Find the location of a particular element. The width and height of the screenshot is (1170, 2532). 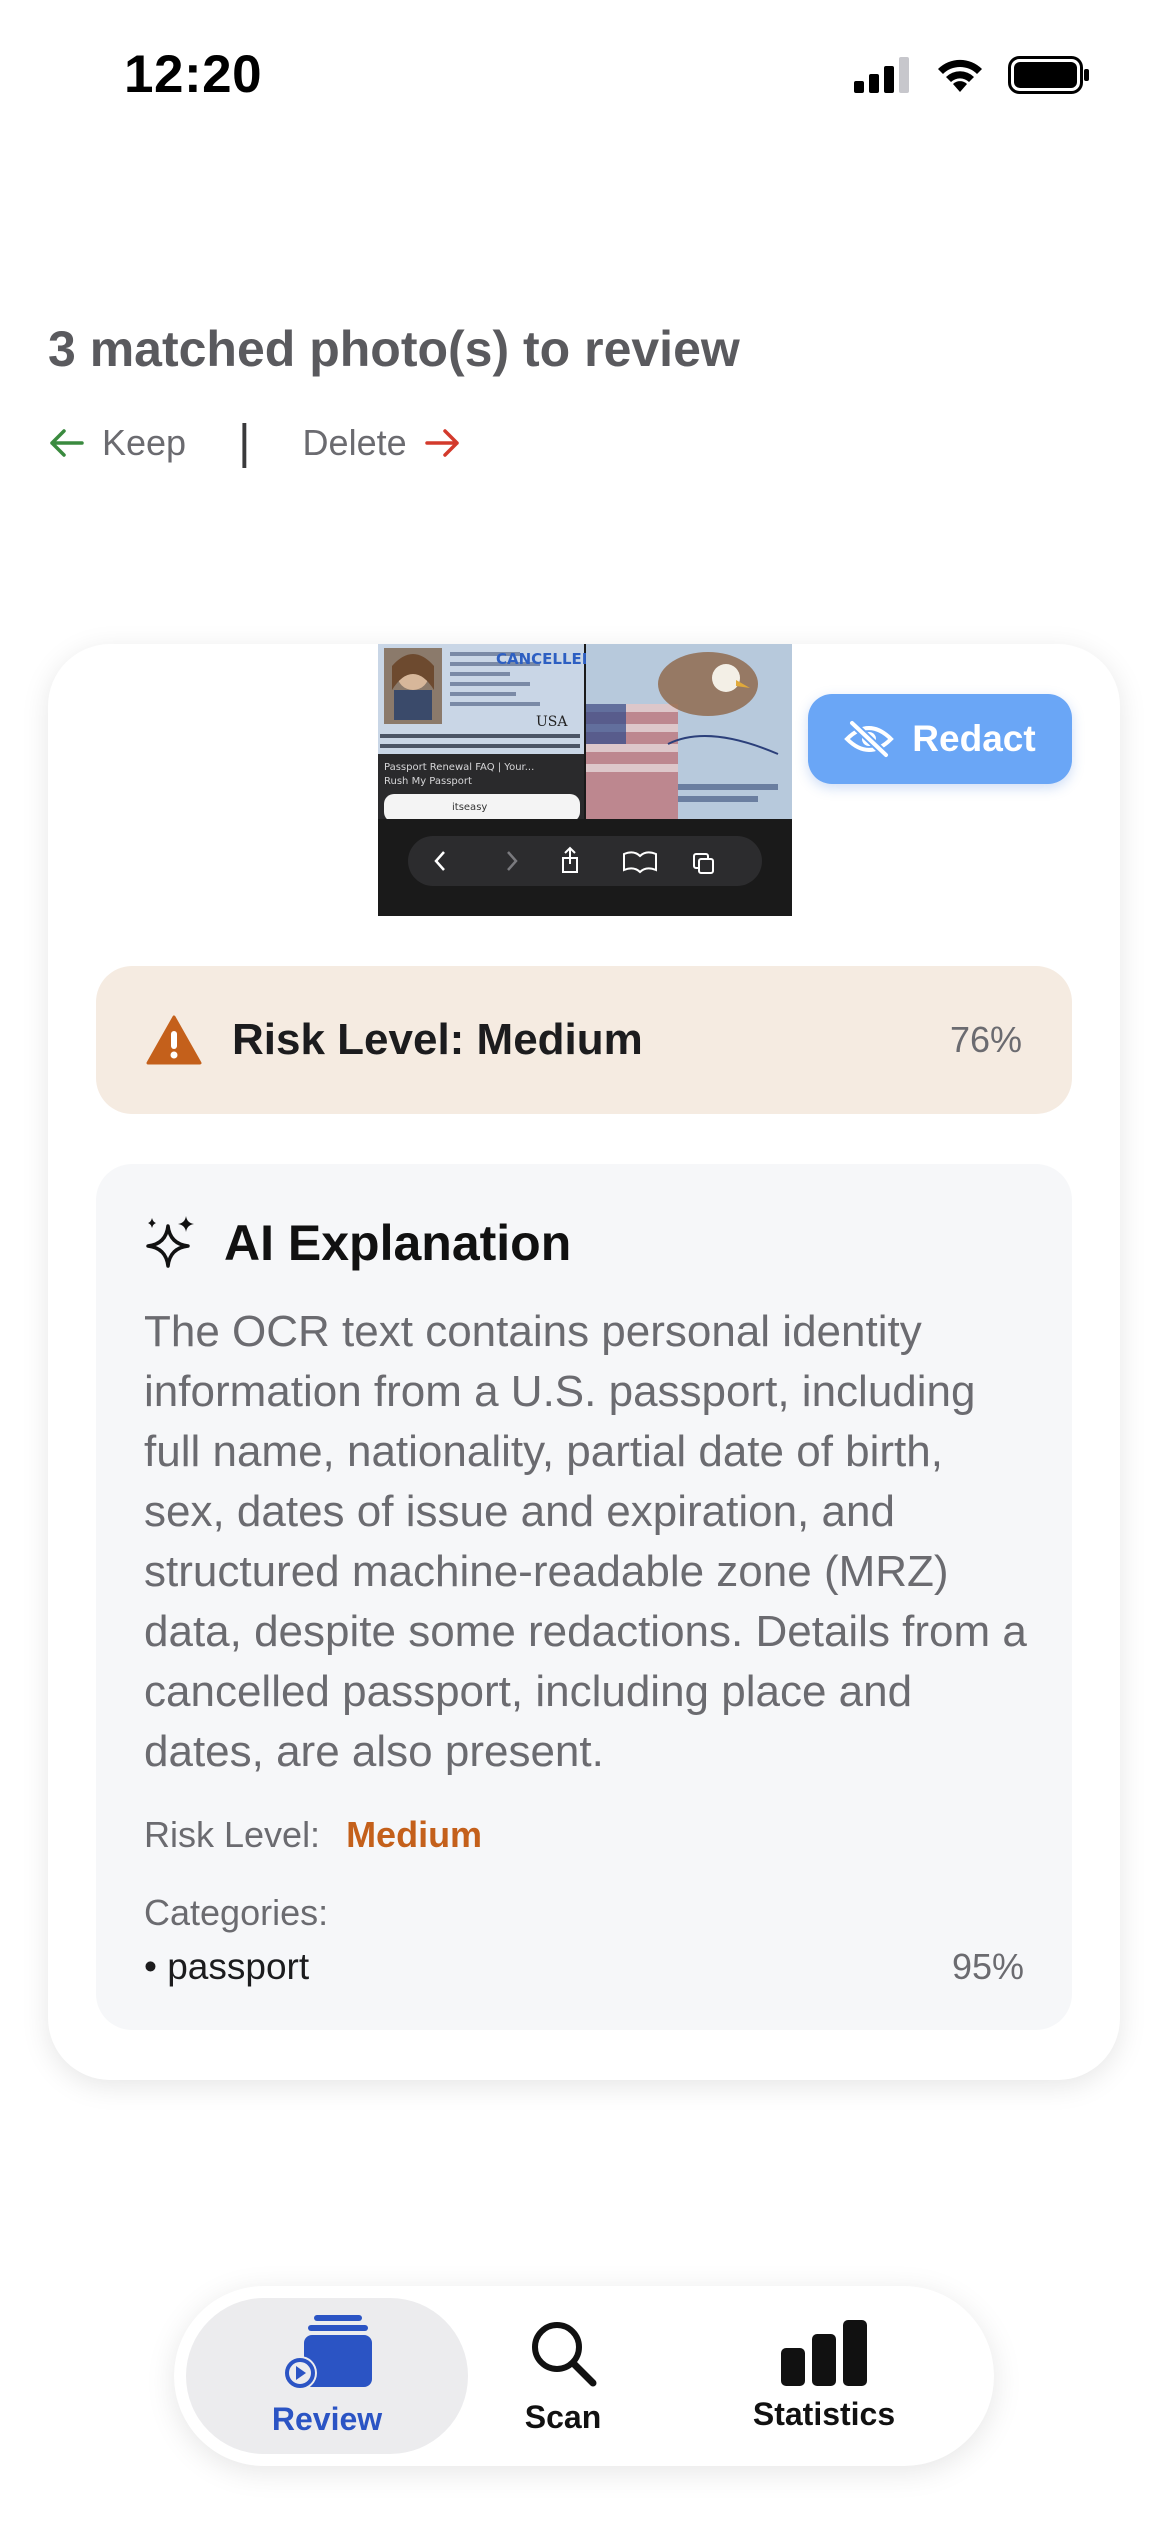

tab-bar: Review Scan Statistics is located at coordinates (584, 2376).